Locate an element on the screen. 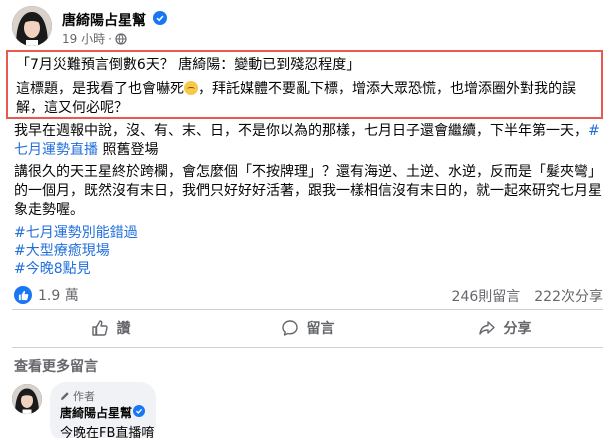 The width and height of the screenshot is (615, 438). commenter-name: 唐綺陽占星幫 is located at coordinates (96, 412).